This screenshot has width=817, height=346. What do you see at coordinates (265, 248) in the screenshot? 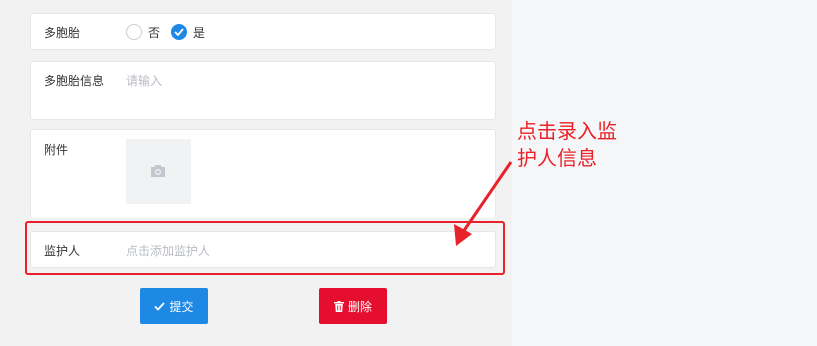
I see `guardian-highlight-box` at bounding box center [265, 248].